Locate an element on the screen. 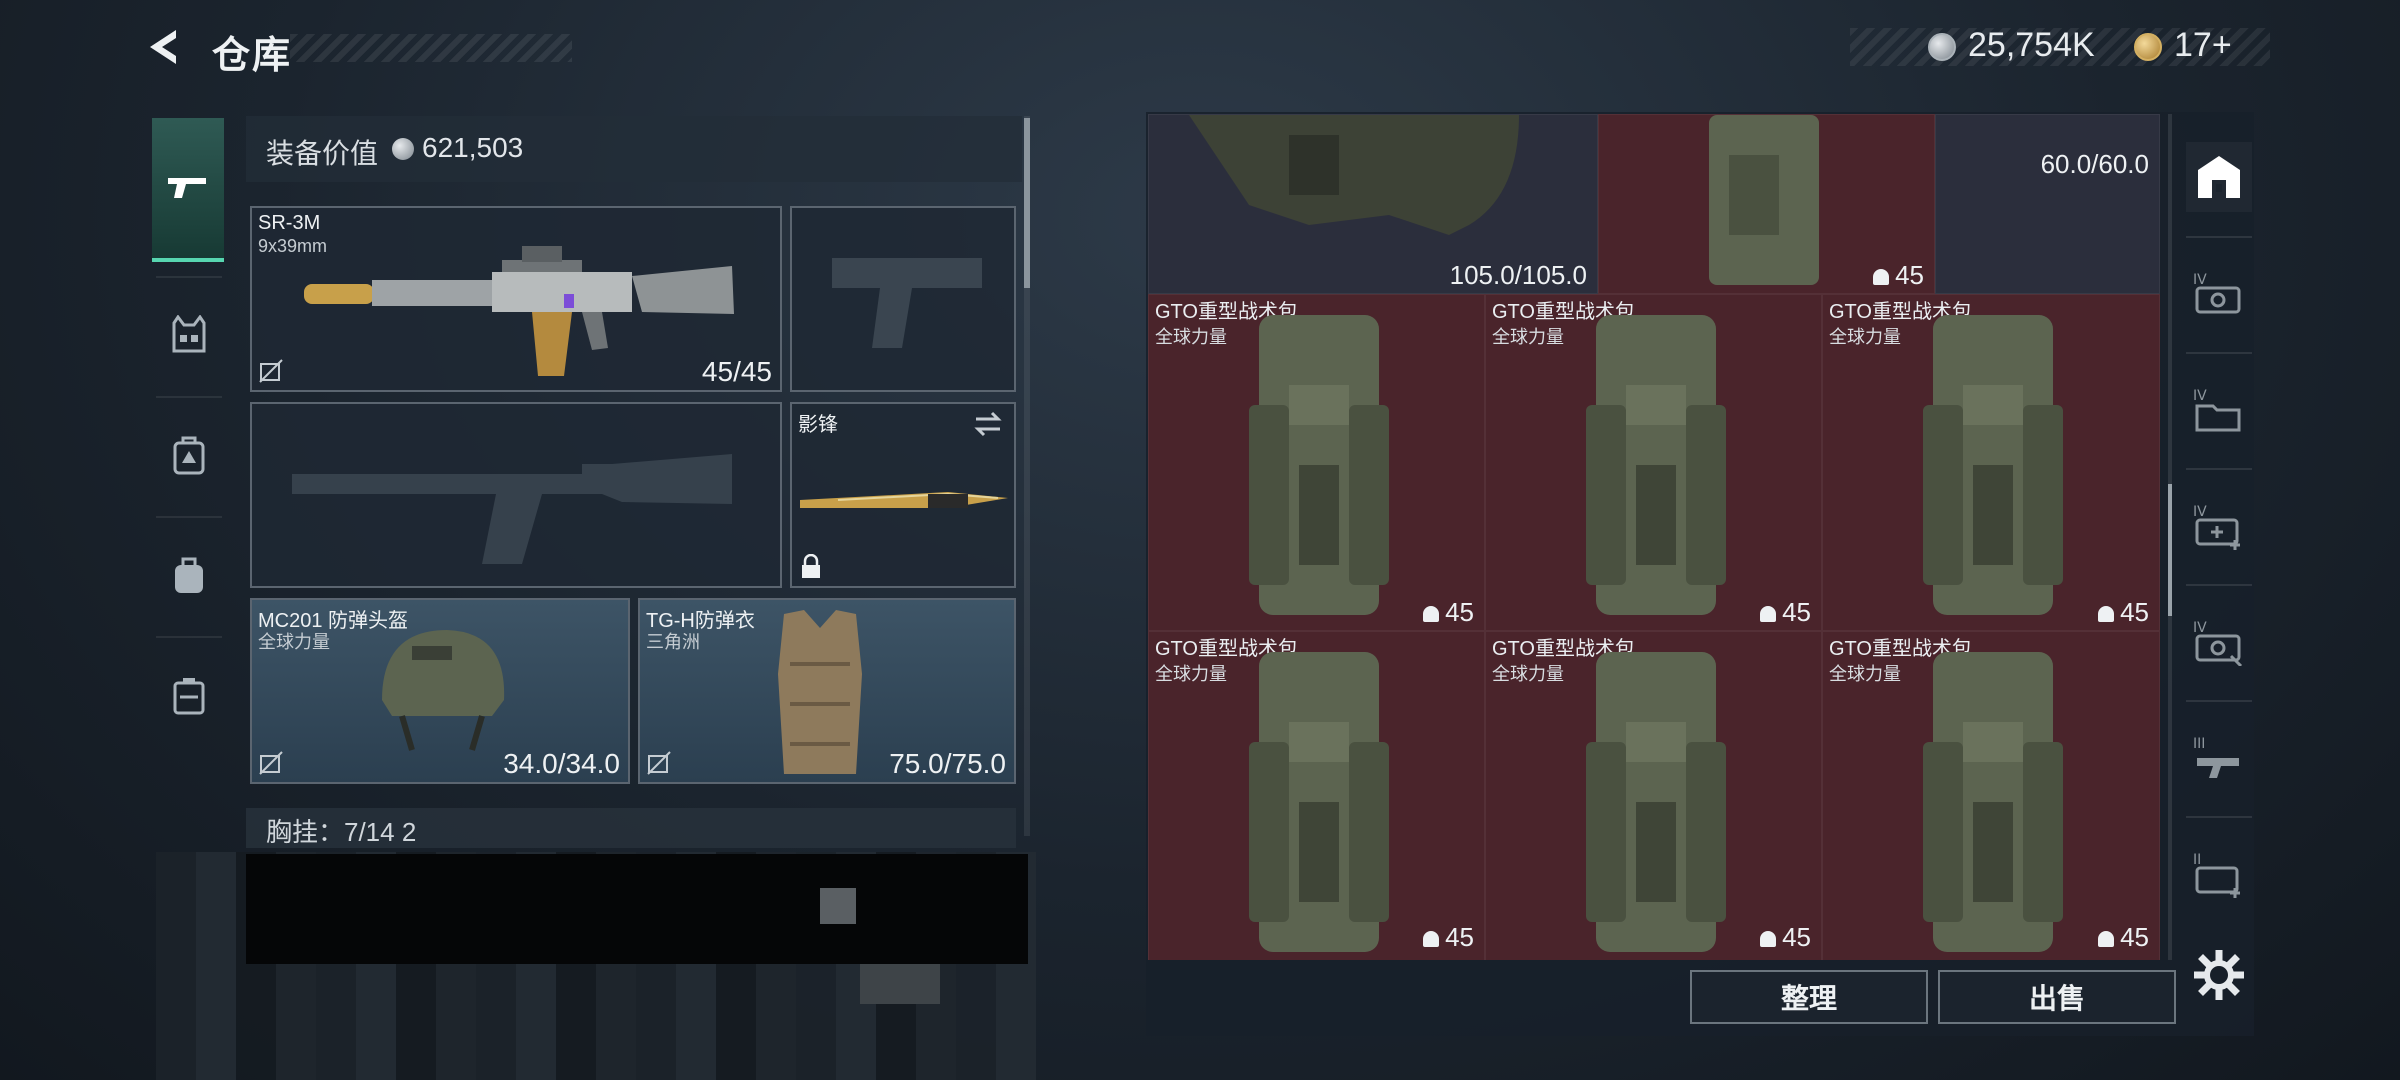 Image resolution: width=2400 pixels, height=1080 pixels. armor-slot: TG-H防弹衣 三角洲 75.0/75.0 is located at coordinates (827, 691).